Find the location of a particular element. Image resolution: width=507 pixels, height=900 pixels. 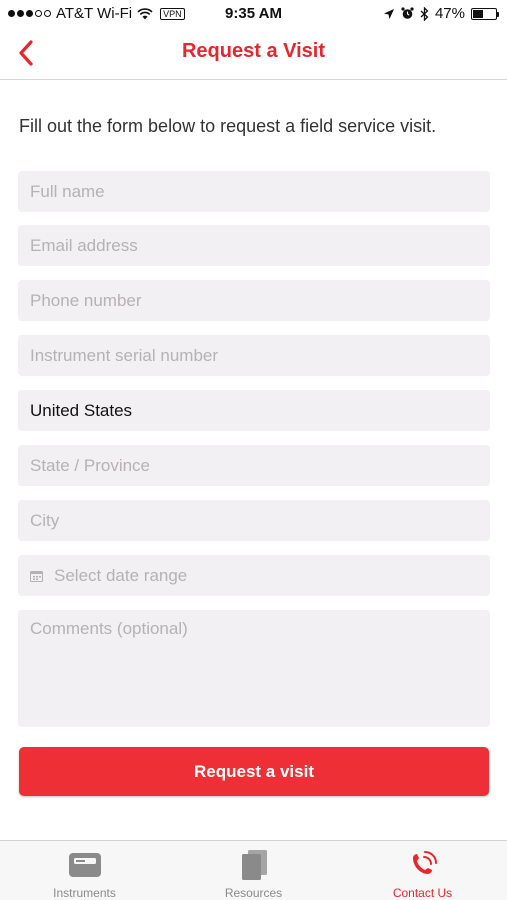

request-visit-button: Request a visit is located at coordinates (254, 771).